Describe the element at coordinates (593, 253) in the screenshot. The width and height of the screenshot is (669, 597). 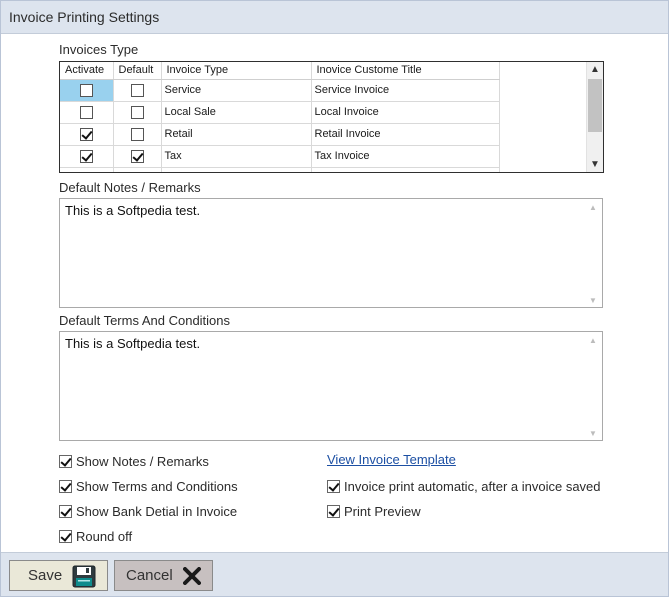
I see `notes-scrollbar: ▲ ▼` at that location.